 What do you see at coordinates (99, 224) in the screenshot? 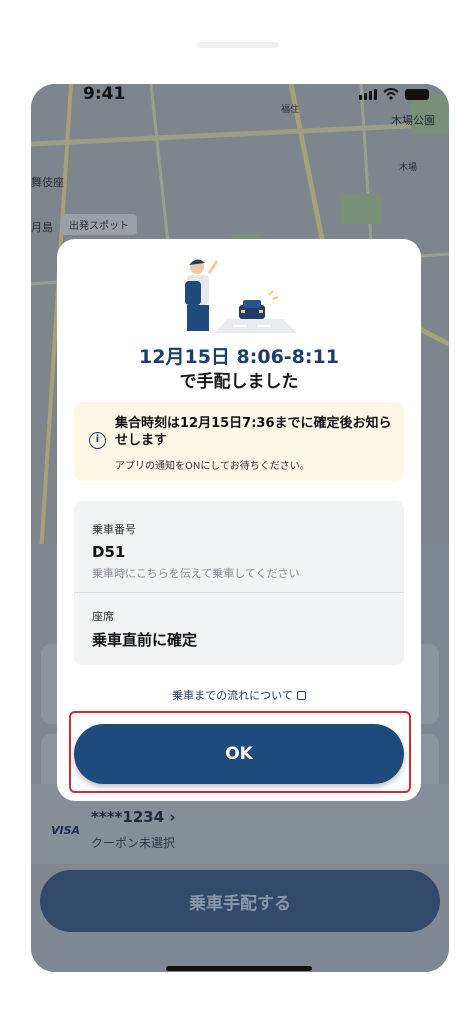
I see `departure-spot-chip: 出発スポット` at bounding box center [99, 224].